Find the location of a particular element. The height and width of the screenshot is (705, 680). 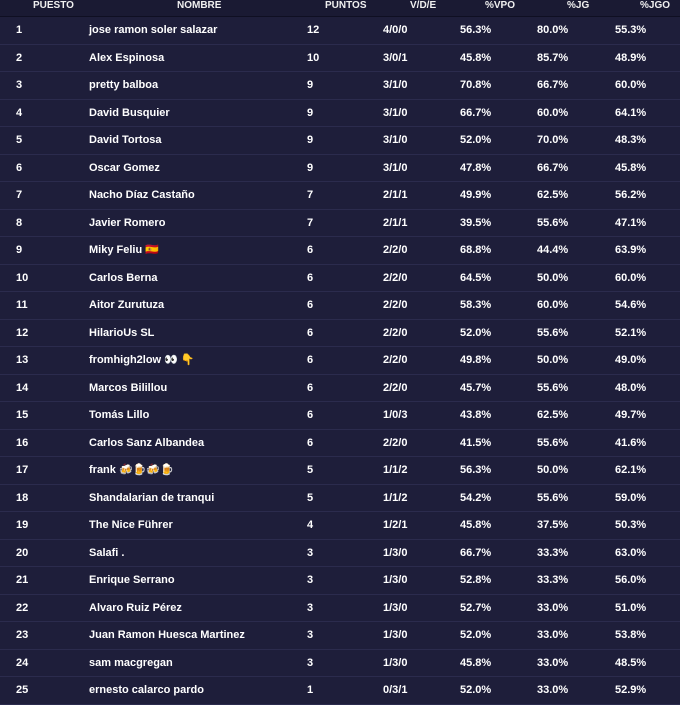

cell-nombre: sam macgregan is located at coordinates (131, 663).